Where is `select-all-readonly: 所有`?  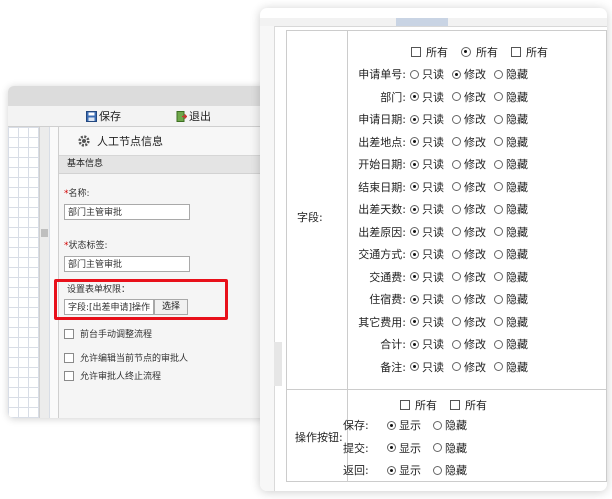
select-all-readonly: 所有 is located at coordinates (429, 52).